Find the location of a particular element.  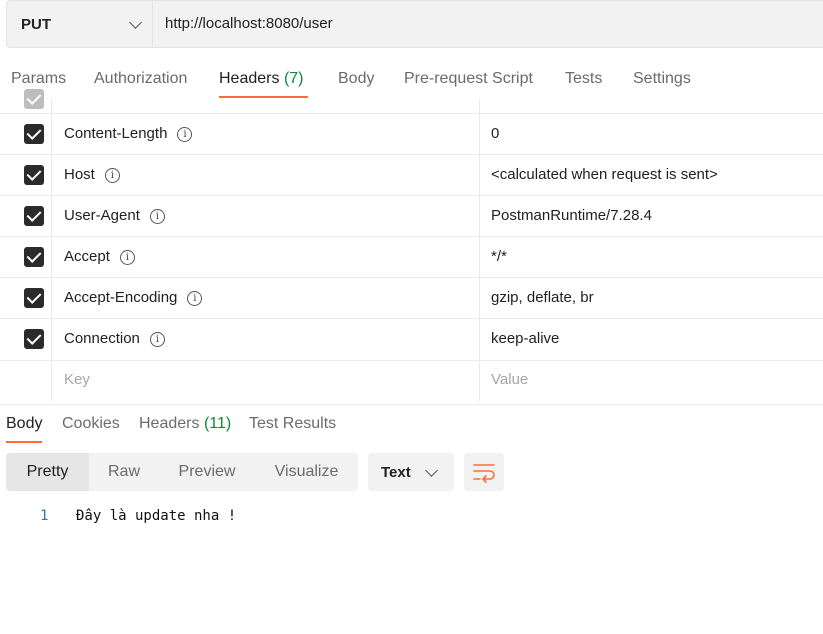

tab-authorization: Authorization is located at coordinates (140, 79).